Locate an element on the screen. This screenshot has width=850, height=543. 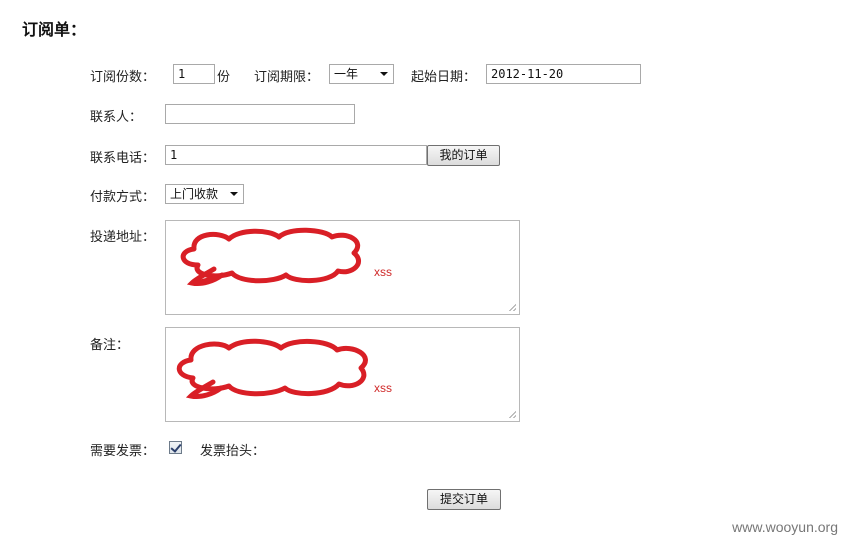
payment-label: 付款方式： is located at coordinates (123, 197).